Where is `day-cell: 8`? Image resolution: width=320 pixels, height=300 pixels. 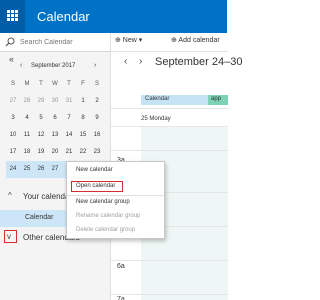
day-cell: 8 is located at coordinates (83, 118).